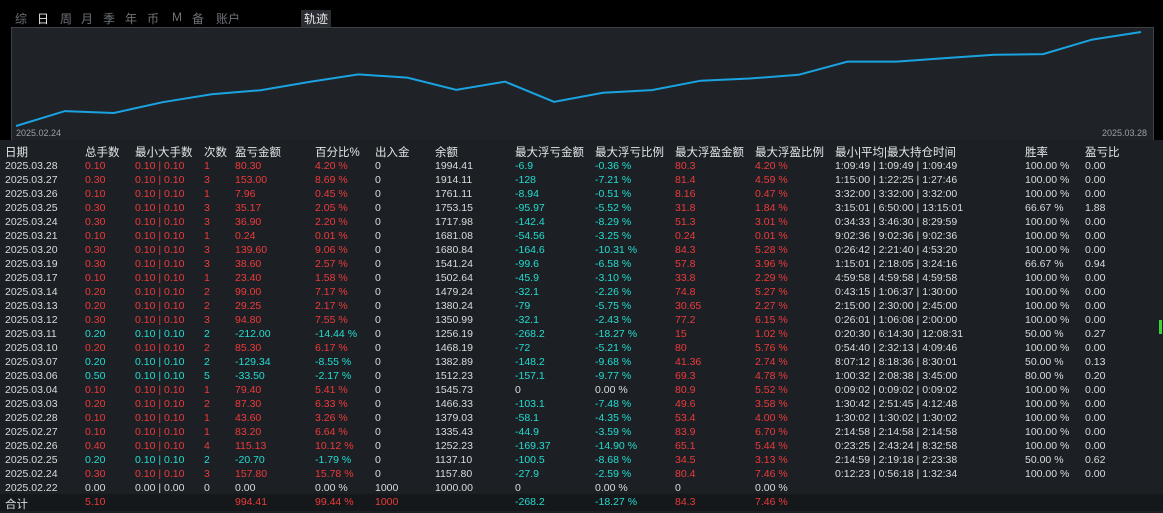 The width and height of the screenshot is (1163, 513). I want to click on header-win-rate: 胜率, so click(1036, 152).